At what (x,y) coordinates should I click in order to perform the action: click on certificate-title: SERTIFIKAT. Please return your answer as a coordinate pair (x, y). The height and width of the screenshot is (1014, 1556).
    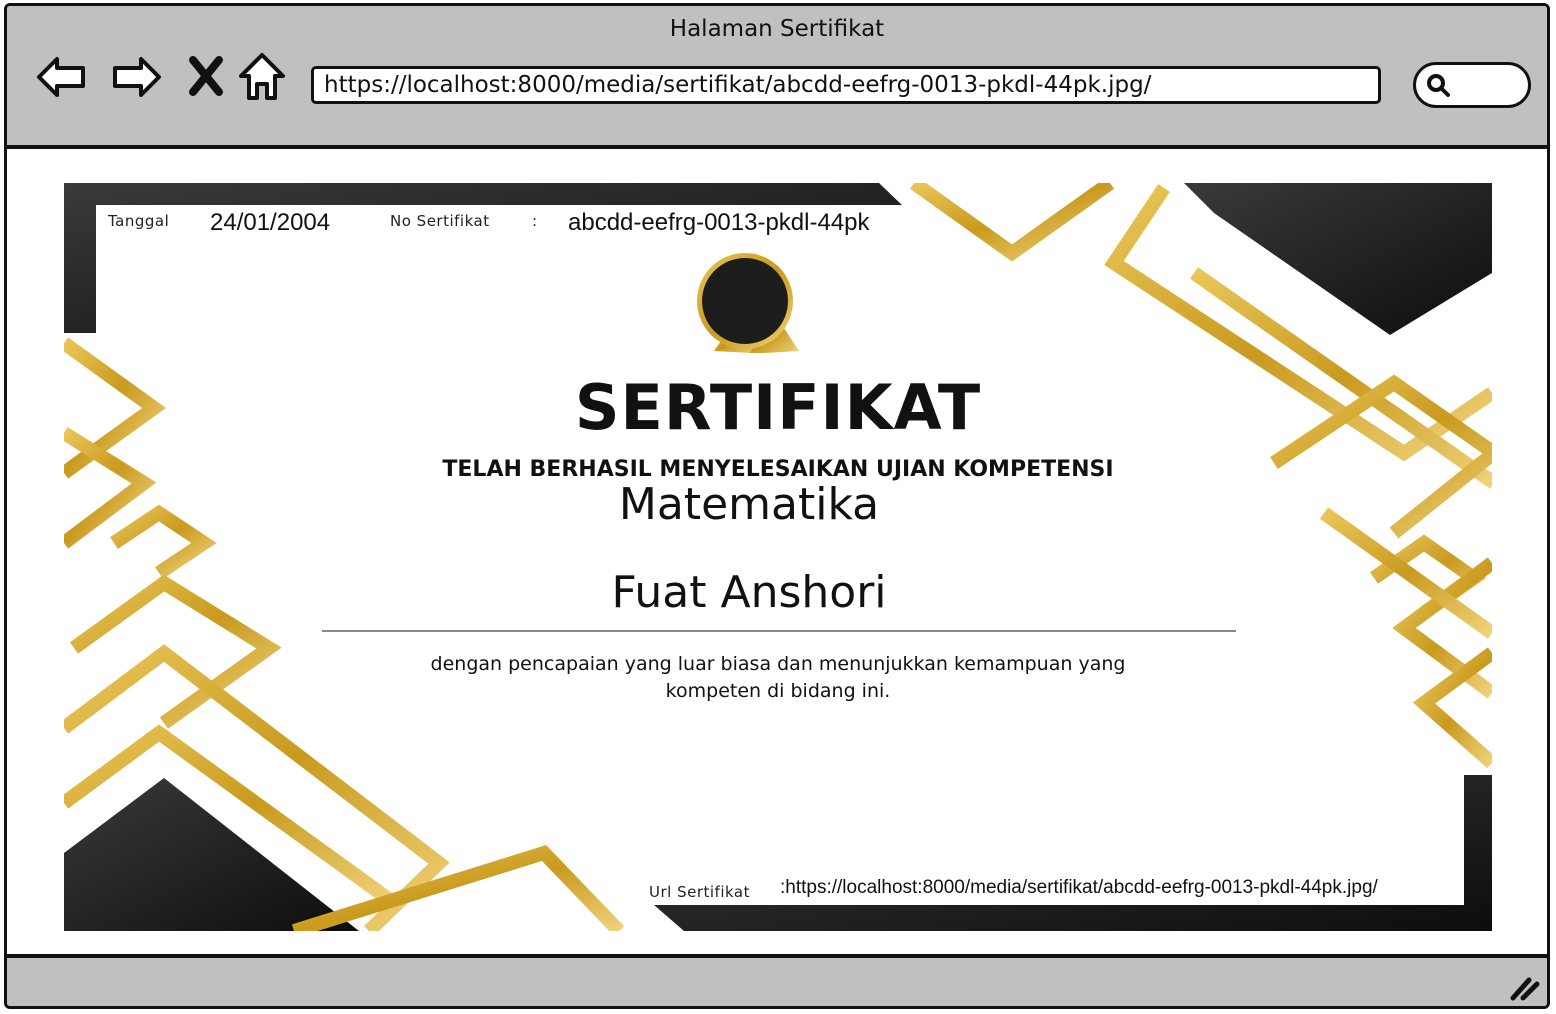
    Looking at the image, I should click on (778, 407).